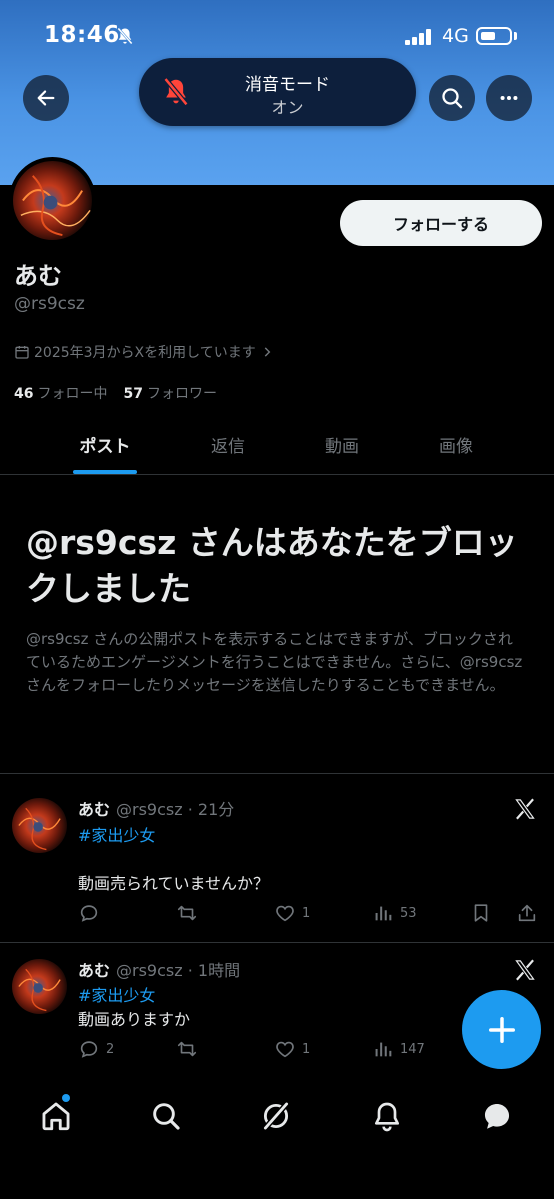  I want to click on followers-link: 57 フォロワー, so click(169, 393).